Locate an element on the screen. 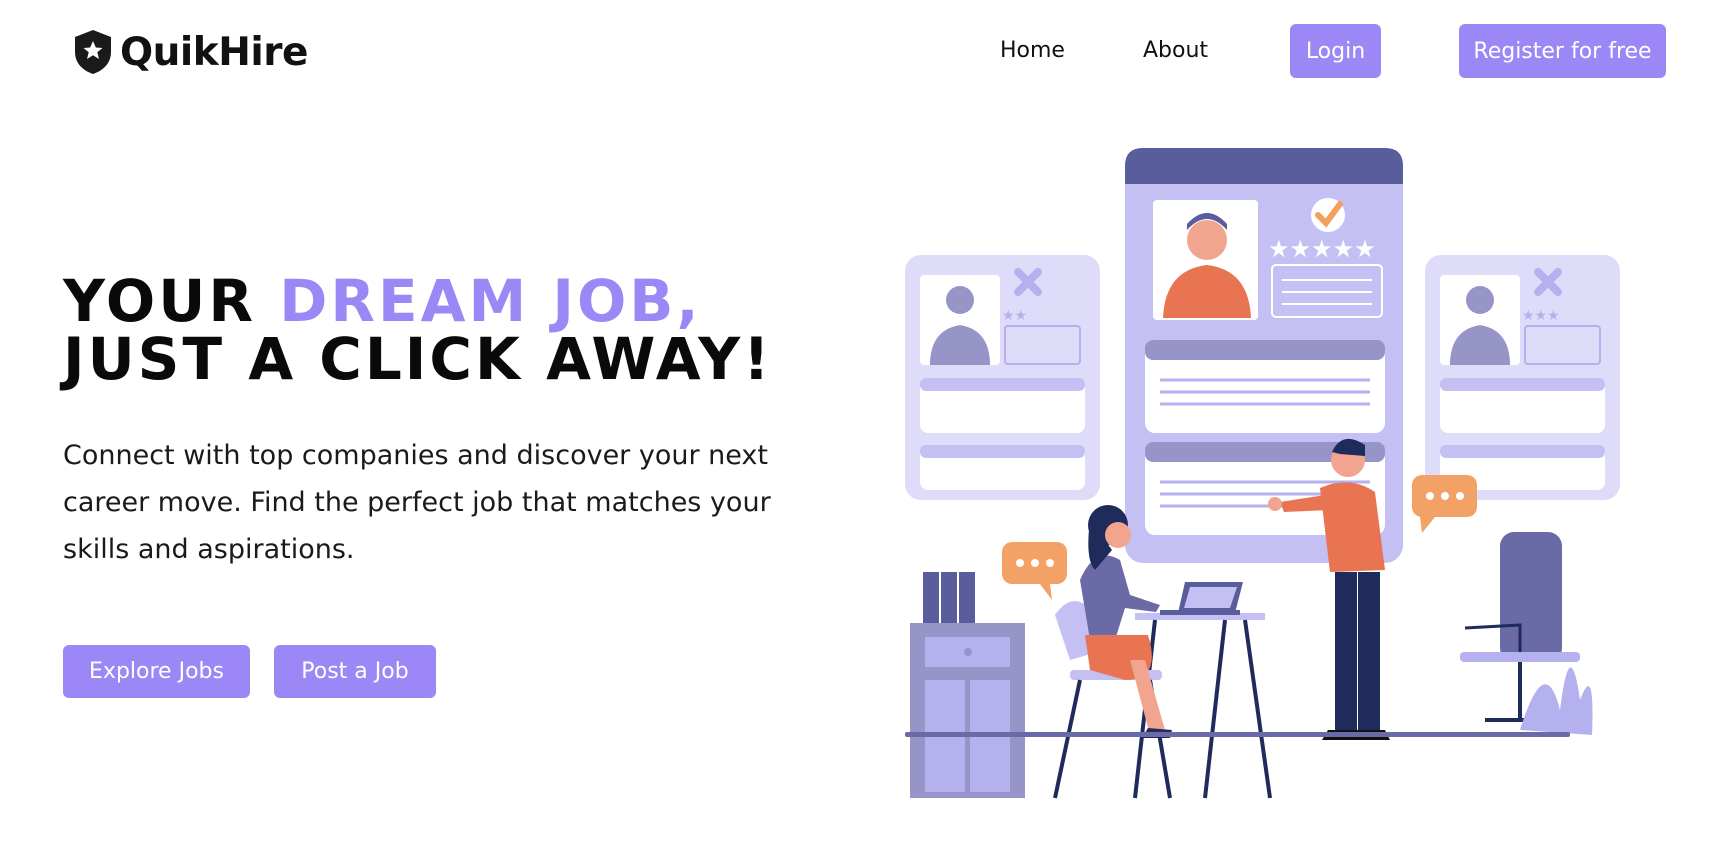  brand-logo: QuikHire is located at coordinates (190, 52).